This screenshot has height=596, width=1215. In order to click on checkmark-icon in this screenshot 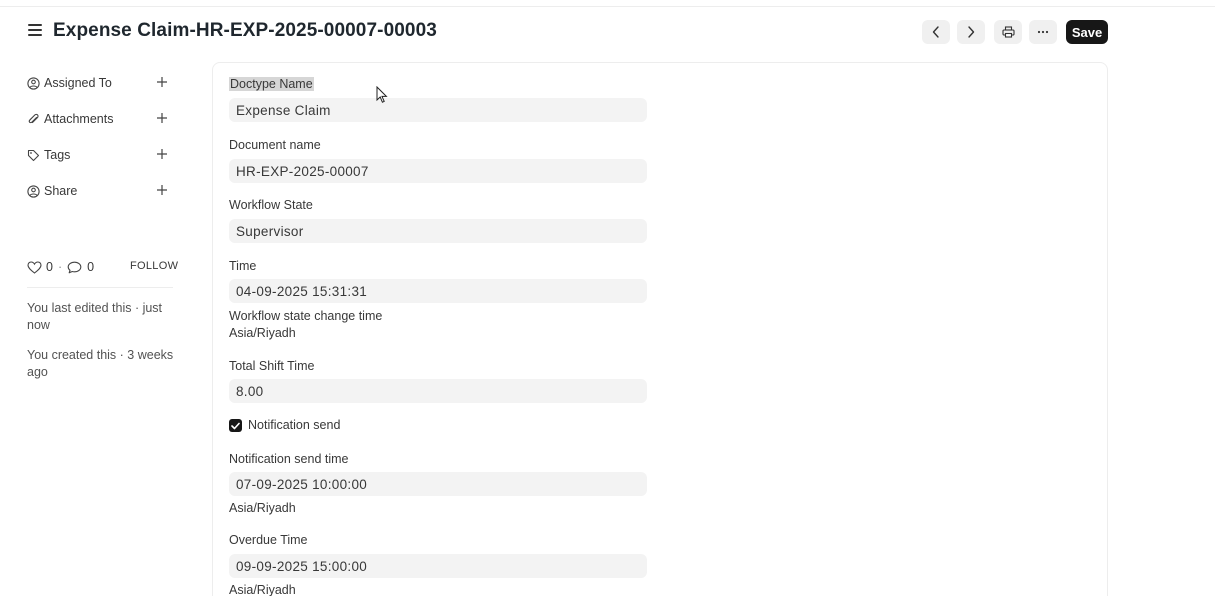, I will do `click(235, 425)`.